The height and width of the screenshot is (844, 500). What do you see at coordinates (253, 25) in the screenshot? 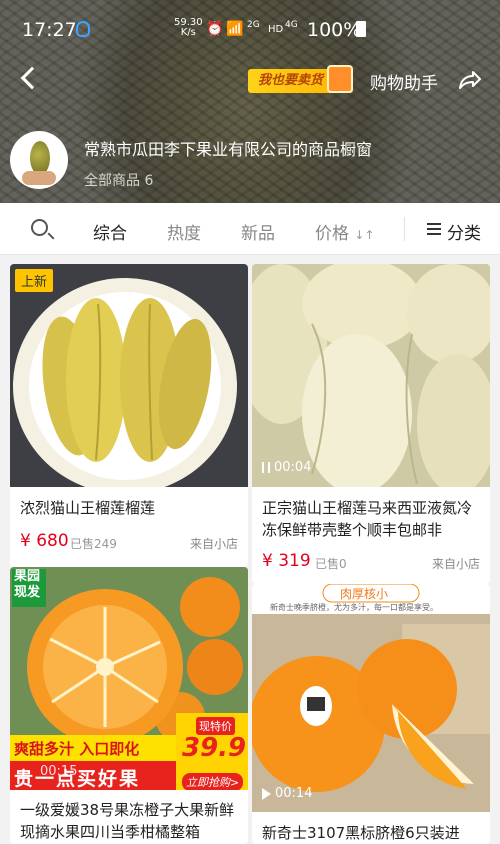
I see `network-2g: 2G` at bounding box center [253, 25].